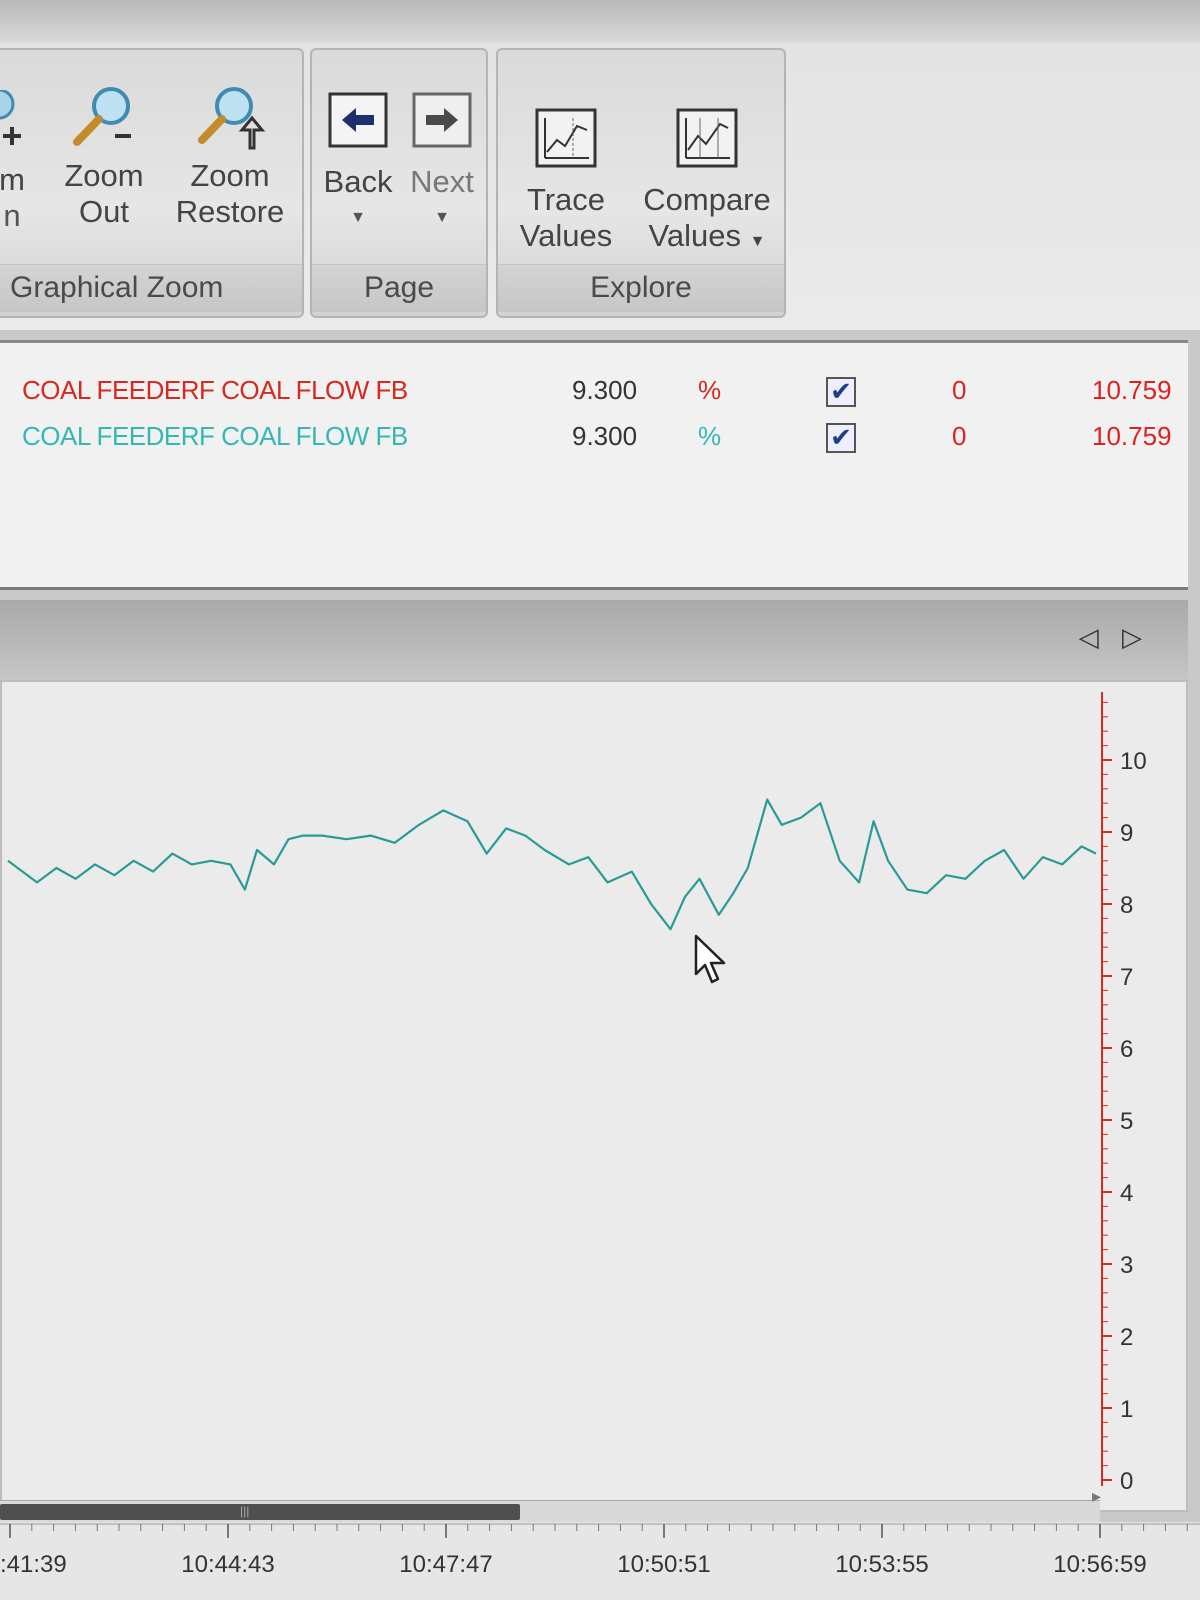 The height and width of the screenshot is (1600, 1200). Describe the element at coordinates (566, 235) in the screenshot. I see `trace-values-line2: Values` at that location.